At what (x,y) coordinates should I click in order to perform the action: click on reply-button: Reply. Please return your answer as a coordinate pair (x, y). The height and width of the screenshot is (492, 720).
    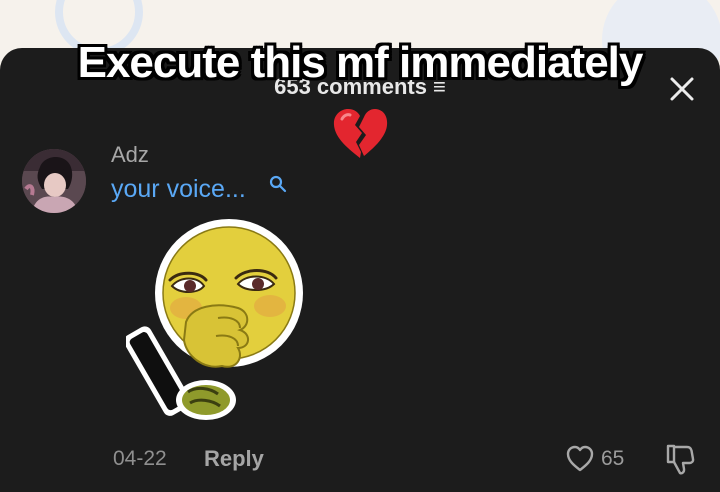
    Looking at the image, I should click on (234, 459).